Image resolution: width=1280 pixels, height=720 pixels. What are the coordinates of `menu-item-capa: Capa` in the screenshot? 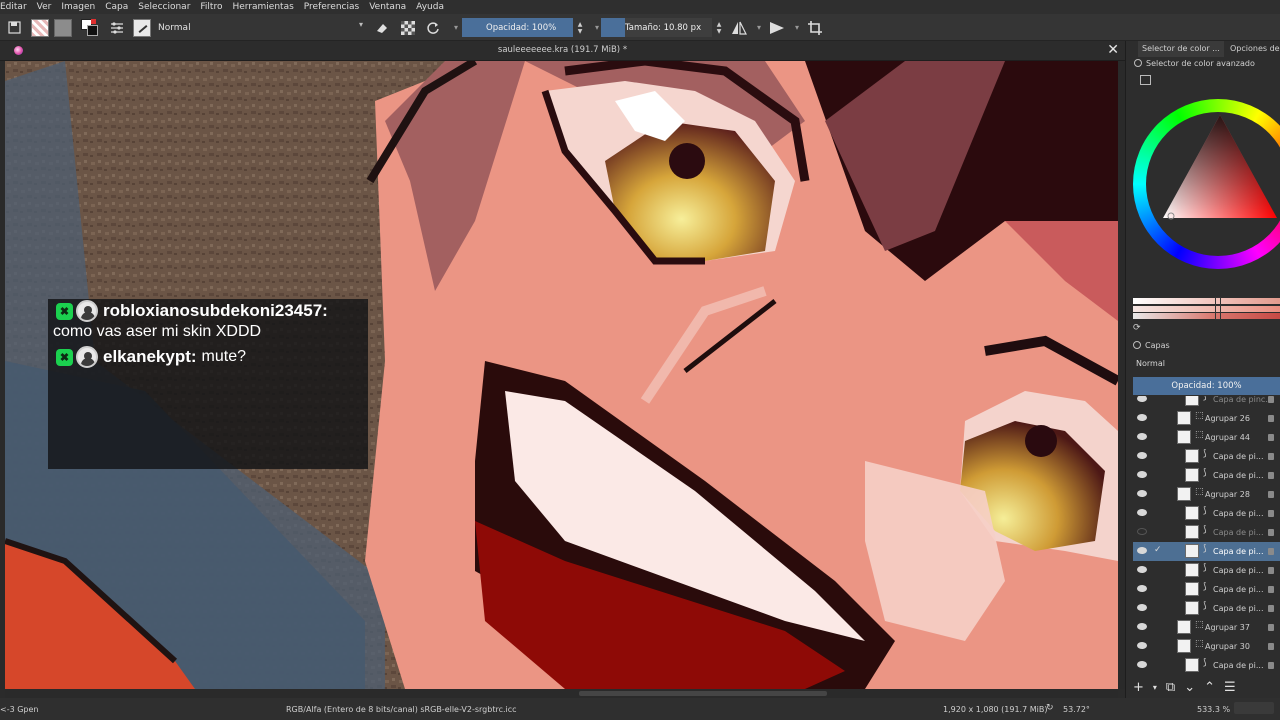 It's located at (121, 7).